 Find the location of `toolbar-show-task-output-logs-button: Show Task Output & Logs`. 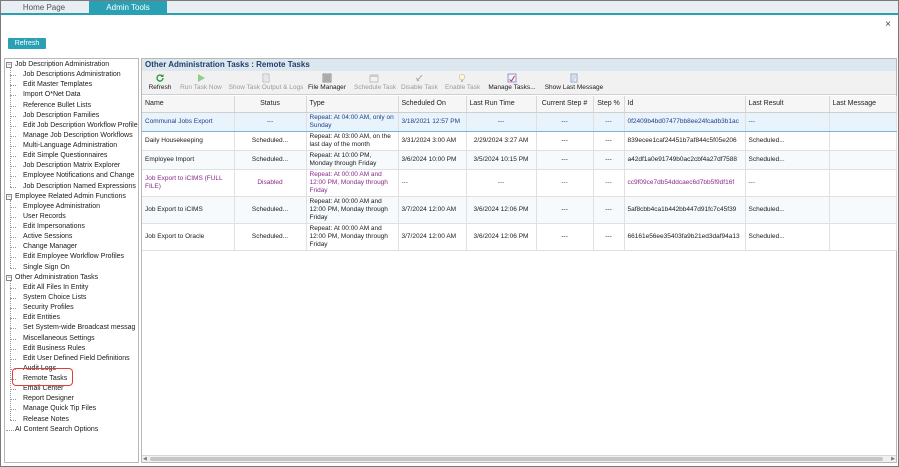

toolbar-show-task-output-logs-button: Show Task Output & Logs is located at coordinates (266, 83).